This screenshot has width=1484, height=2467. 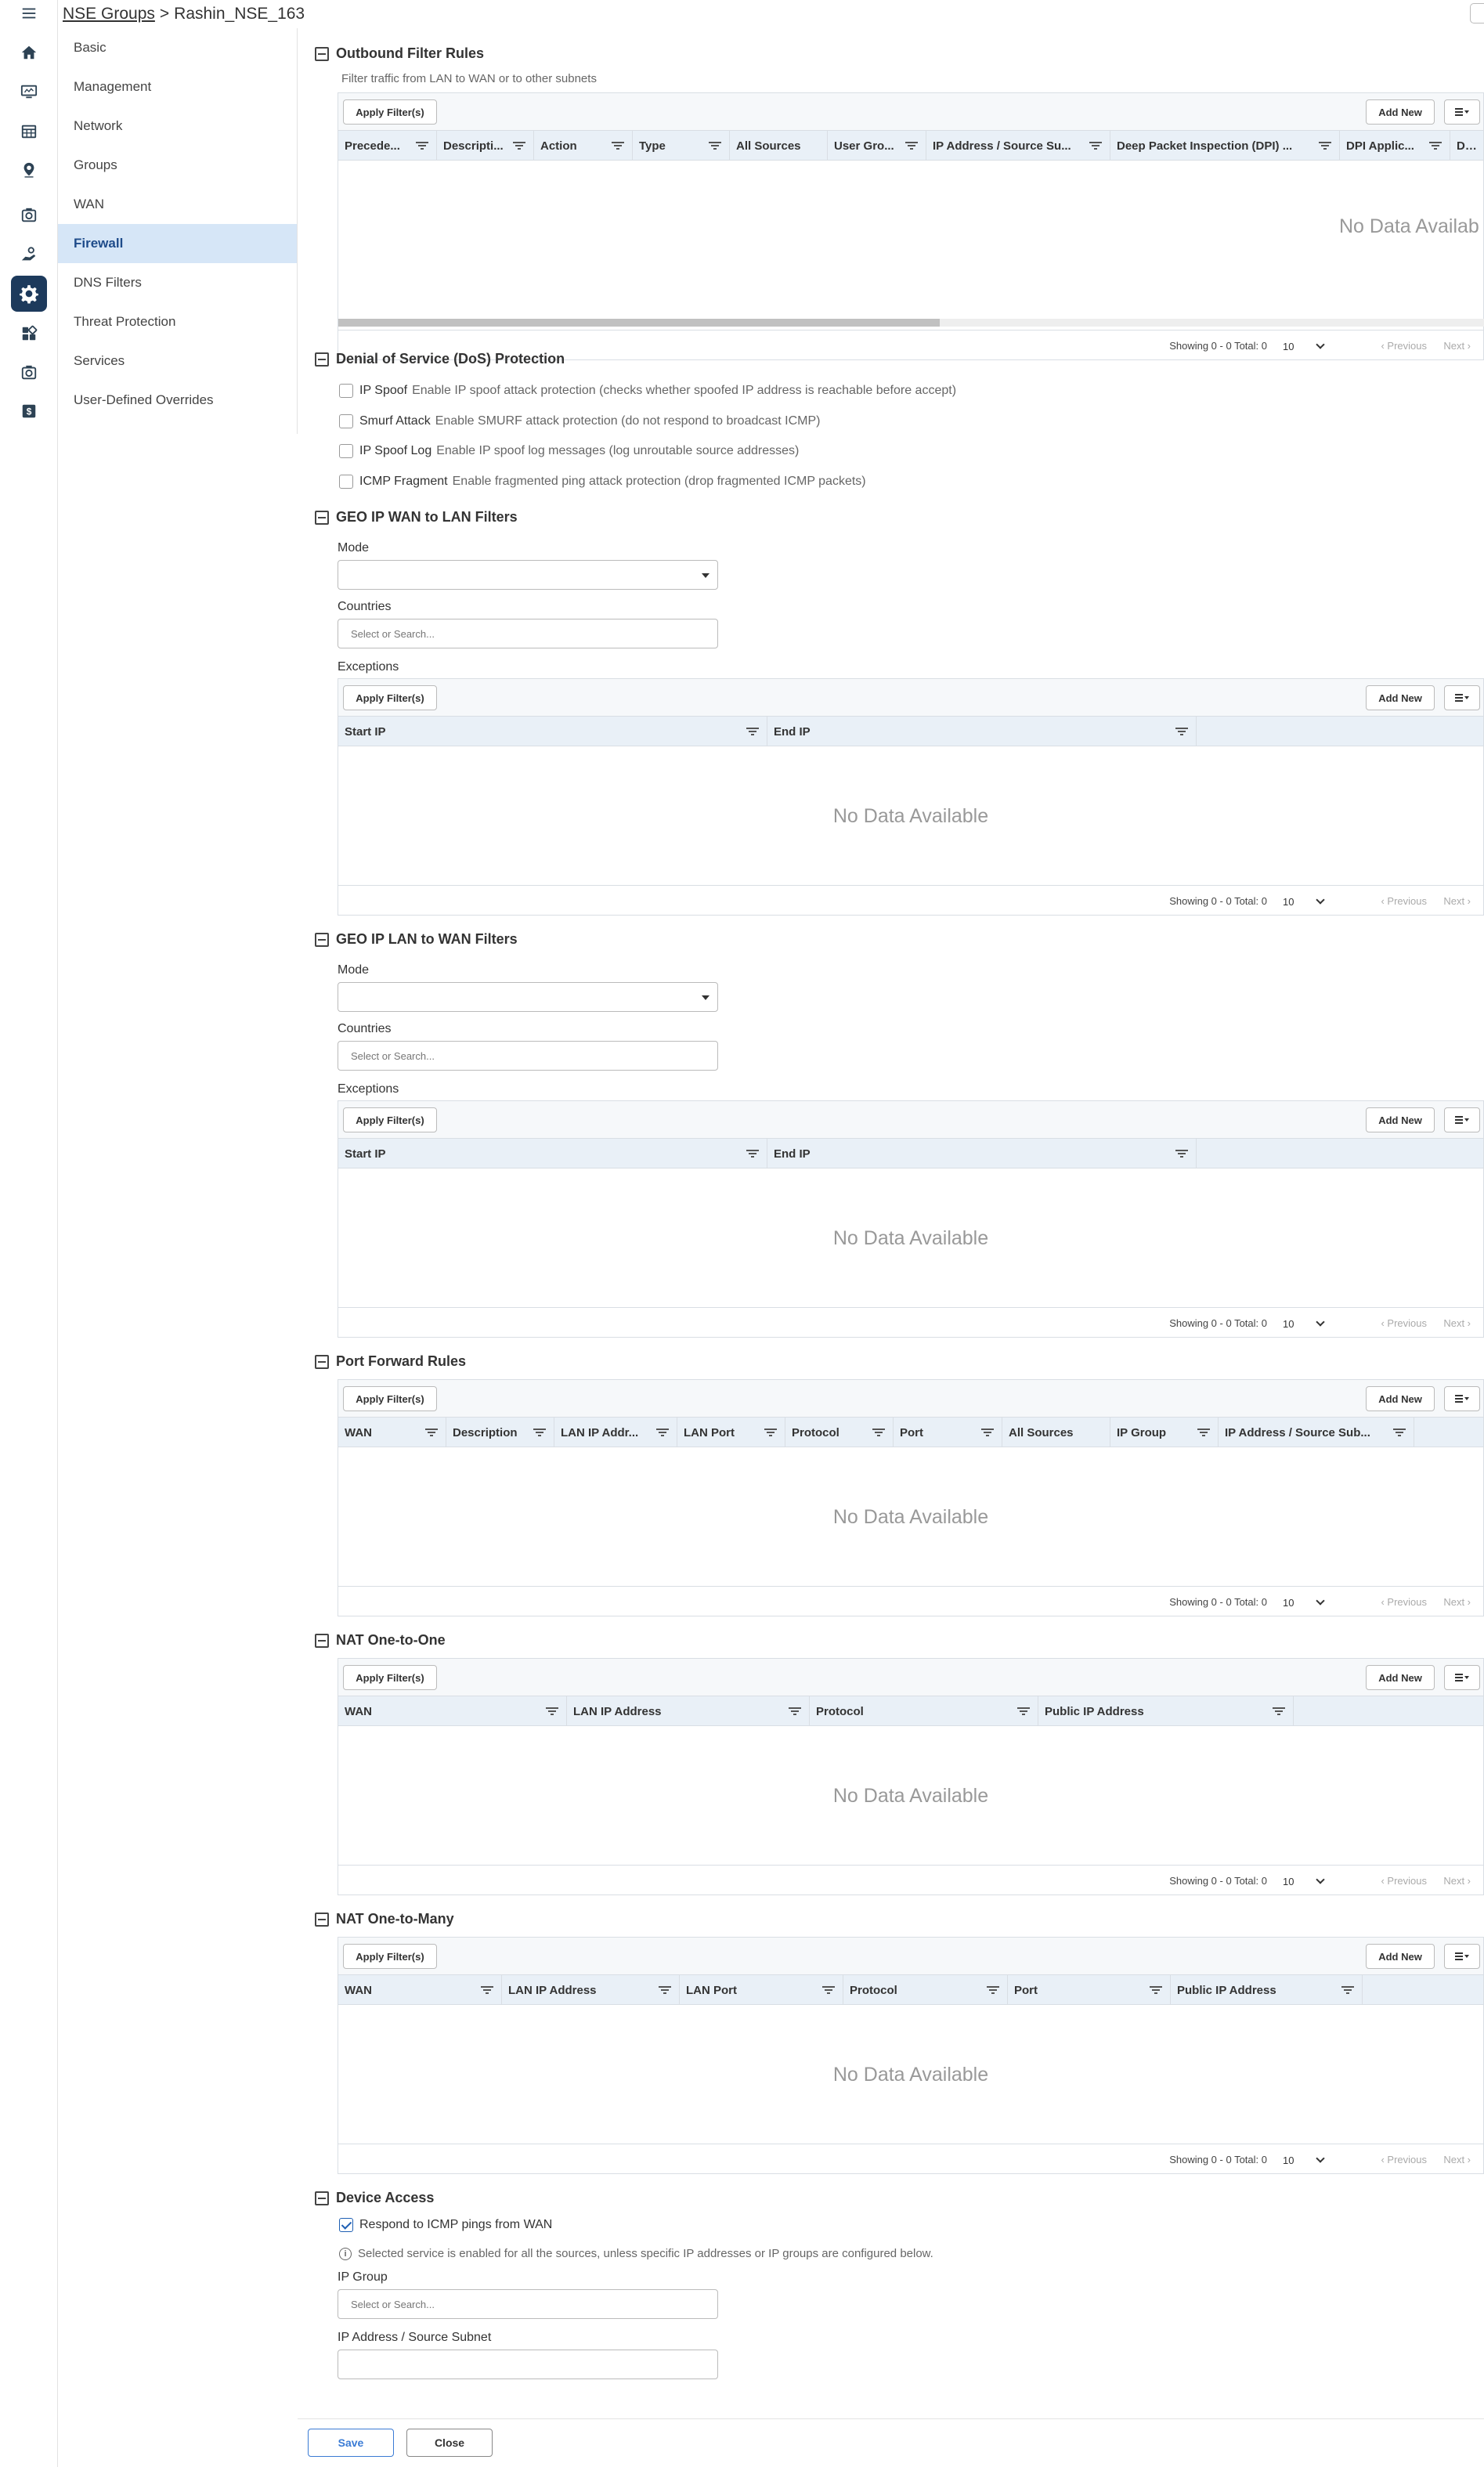 I want to click on section-port-forward-rules: Port Forward Rules, so click(x=390, y=1361).